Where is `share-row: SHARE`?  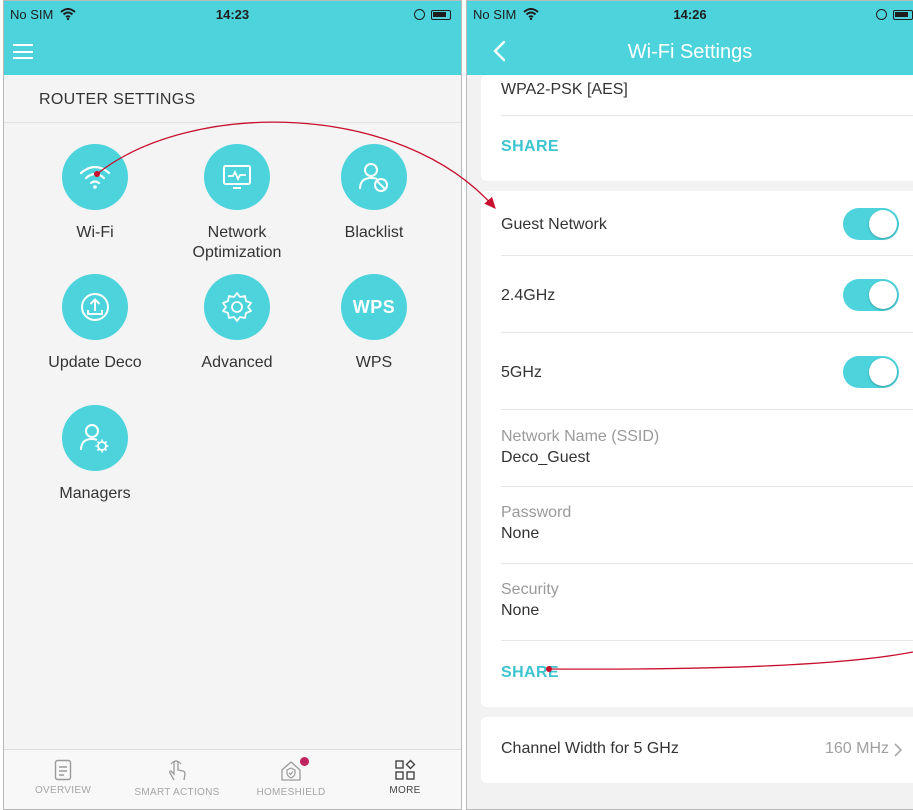 share-row: SHARE is located at coordinates (707, 147).